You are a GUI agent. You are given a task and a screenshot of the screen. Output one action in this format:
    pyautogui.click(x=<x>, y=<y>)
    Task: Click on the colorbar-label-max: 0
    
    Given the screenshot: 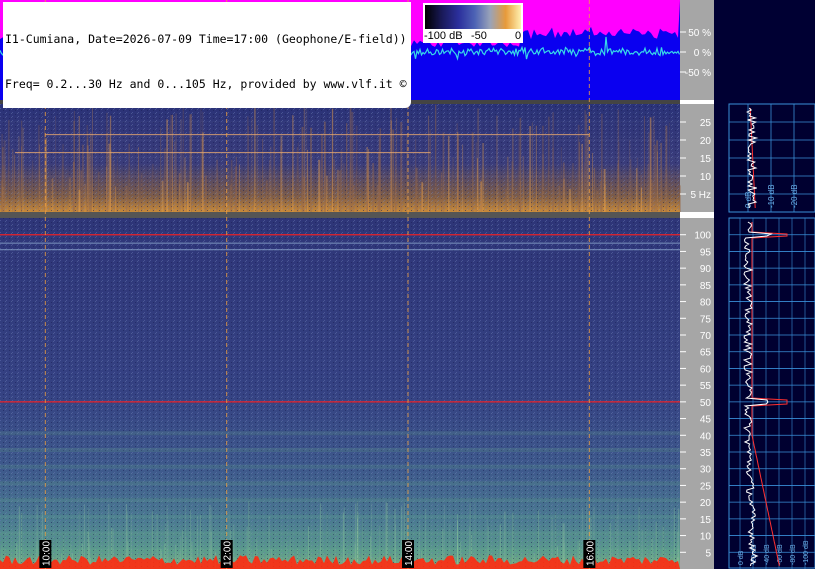 What is the action you would take?
    pyautogui.click(x=518, y=36)
    